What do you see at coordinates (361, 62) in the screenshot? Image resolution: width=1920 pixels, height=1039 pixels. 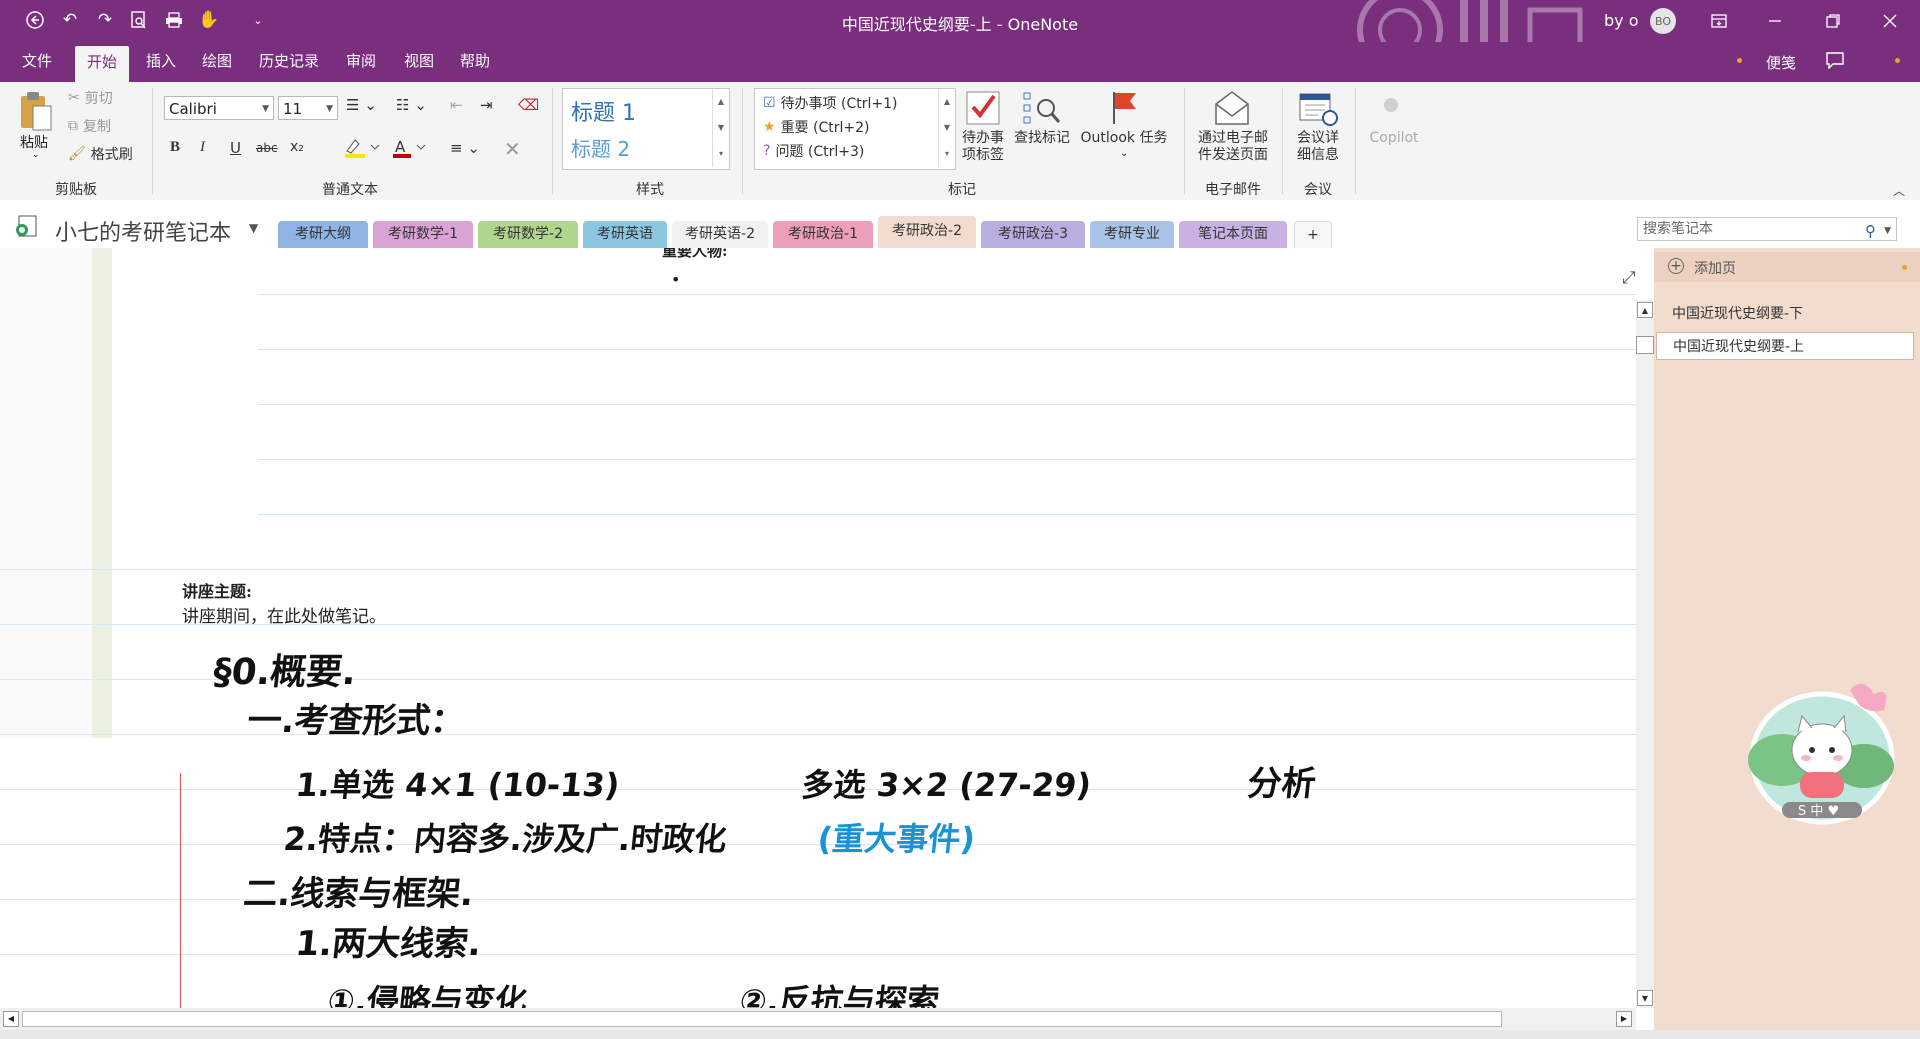 I see `tab-review: 审阅` at bounding box center [361, 62].